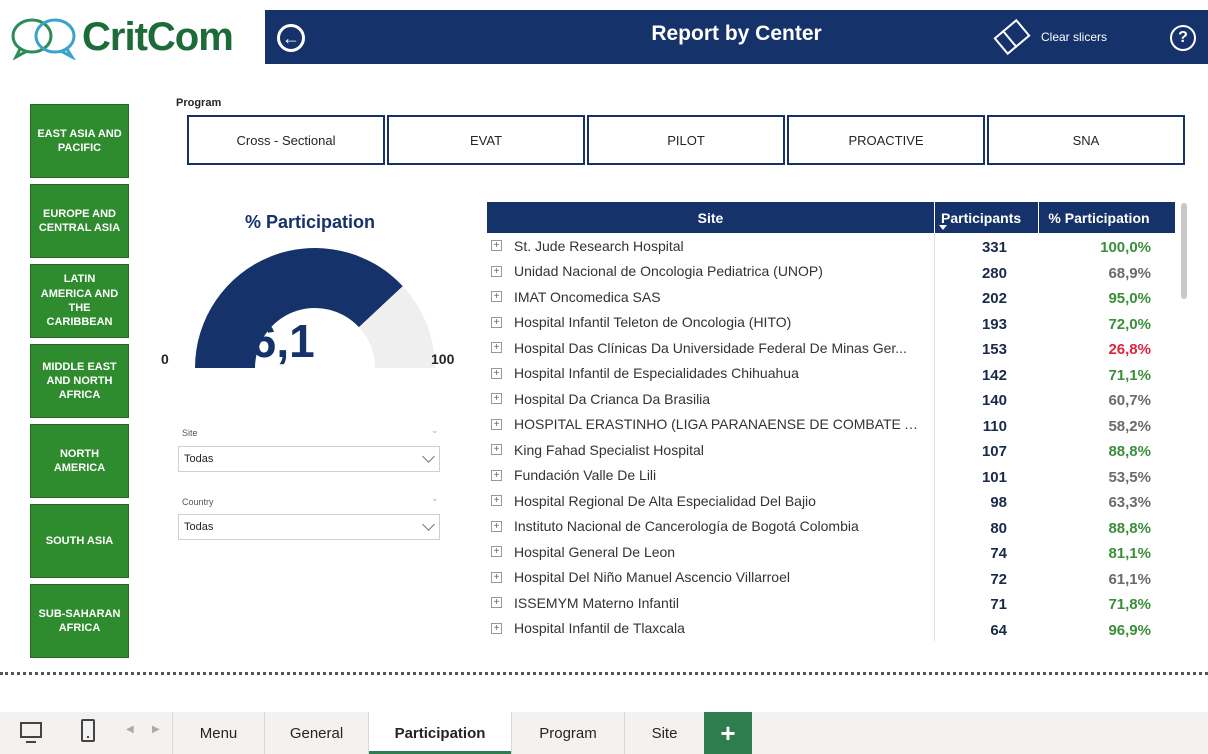 This screenshot has height=754, width=1208. What do you see at coordinates (886, 140) in the screenshot?
I see `program-button-proactive: PROACTIVE` at bounding box center [886, 140].